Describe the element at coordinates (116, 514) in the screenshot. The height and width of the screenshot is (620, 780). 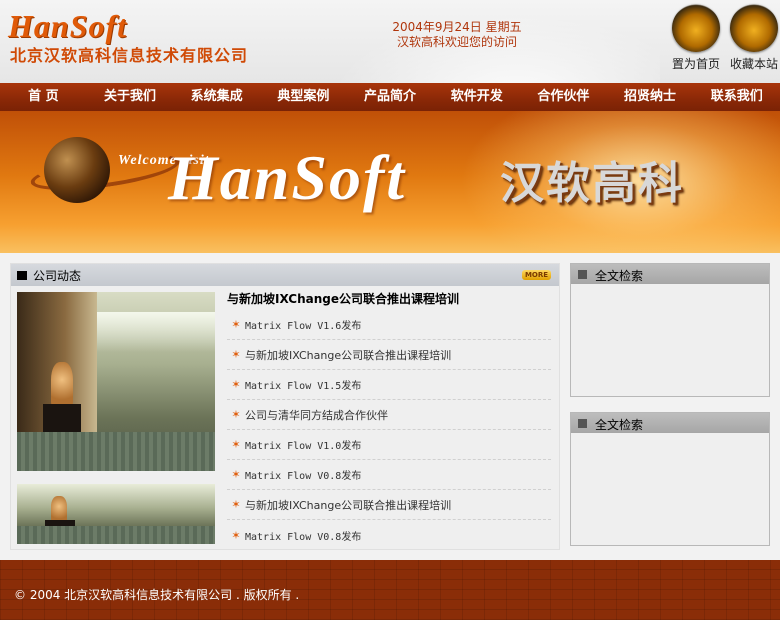
I see `office-photo-small` at that location.